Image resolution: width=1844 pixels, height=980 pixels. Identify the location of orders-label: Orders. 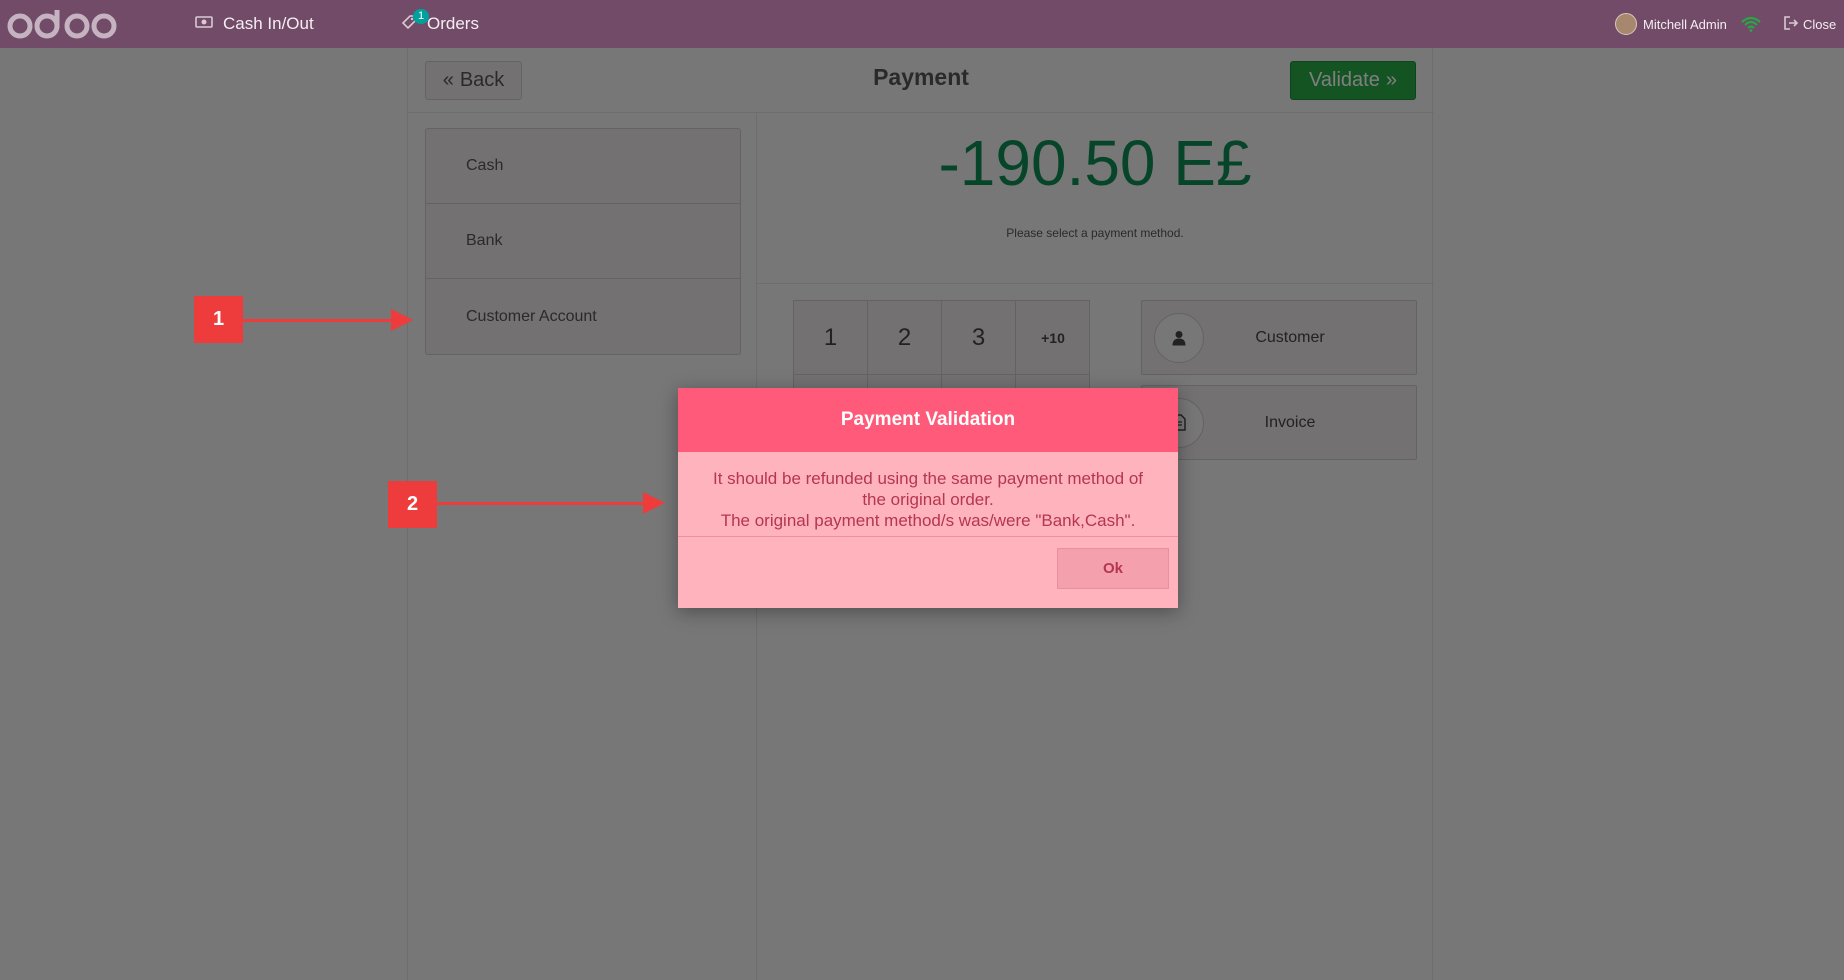
(453, 23).